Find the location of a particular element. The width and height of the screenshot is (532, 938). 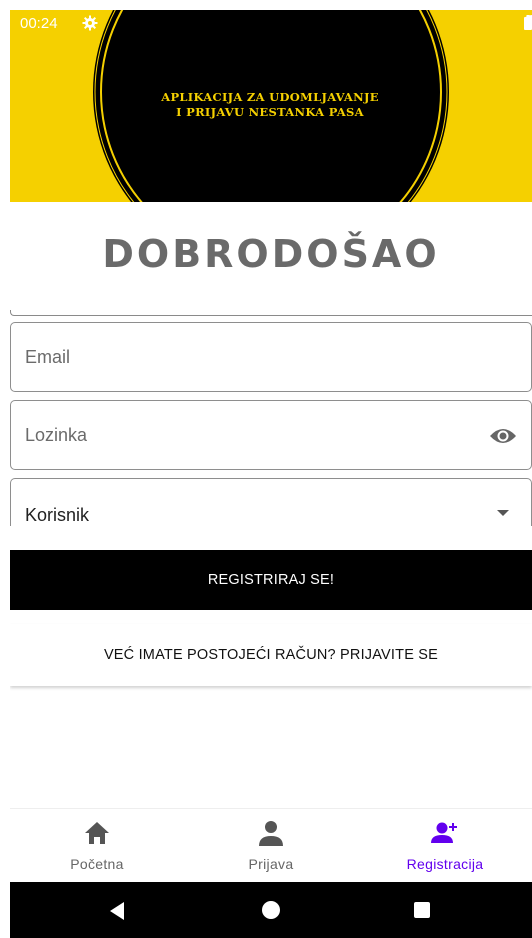

home-icon is located at coordinates (97, 833).